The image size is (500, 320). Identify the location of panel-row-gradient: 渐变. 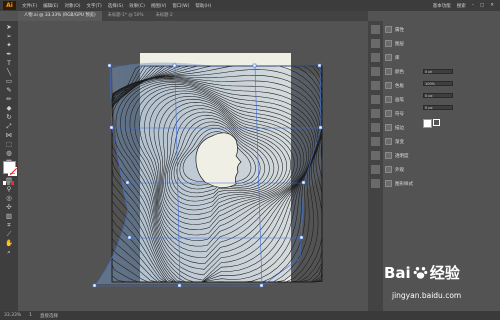
(394, 141).